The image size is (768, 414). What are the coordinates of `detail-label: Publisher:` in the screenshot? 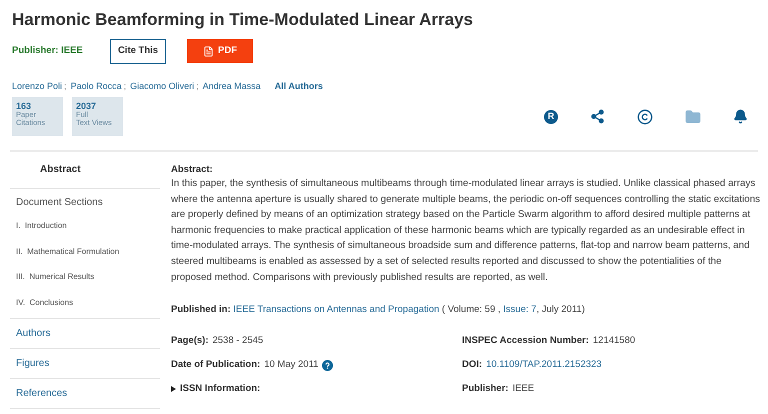 It's located at (485, 389).